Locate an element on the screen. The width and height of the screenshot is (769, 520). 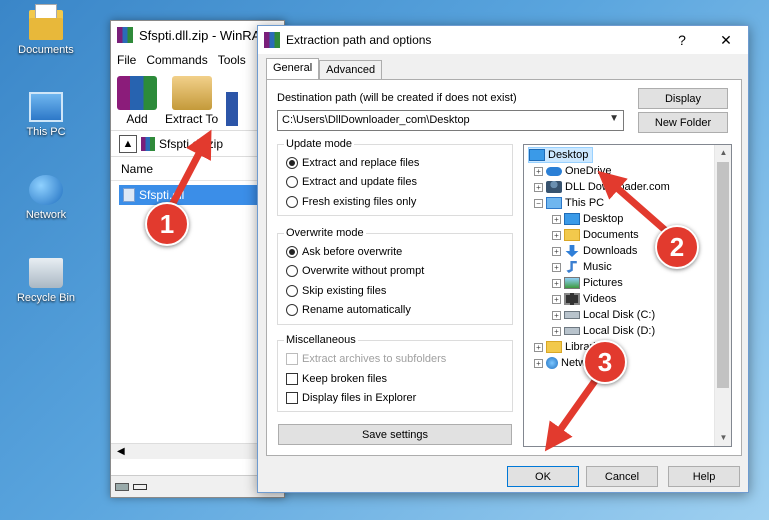
radio-extract-replace: Extract and replace files is located at coordinates (352, 163).